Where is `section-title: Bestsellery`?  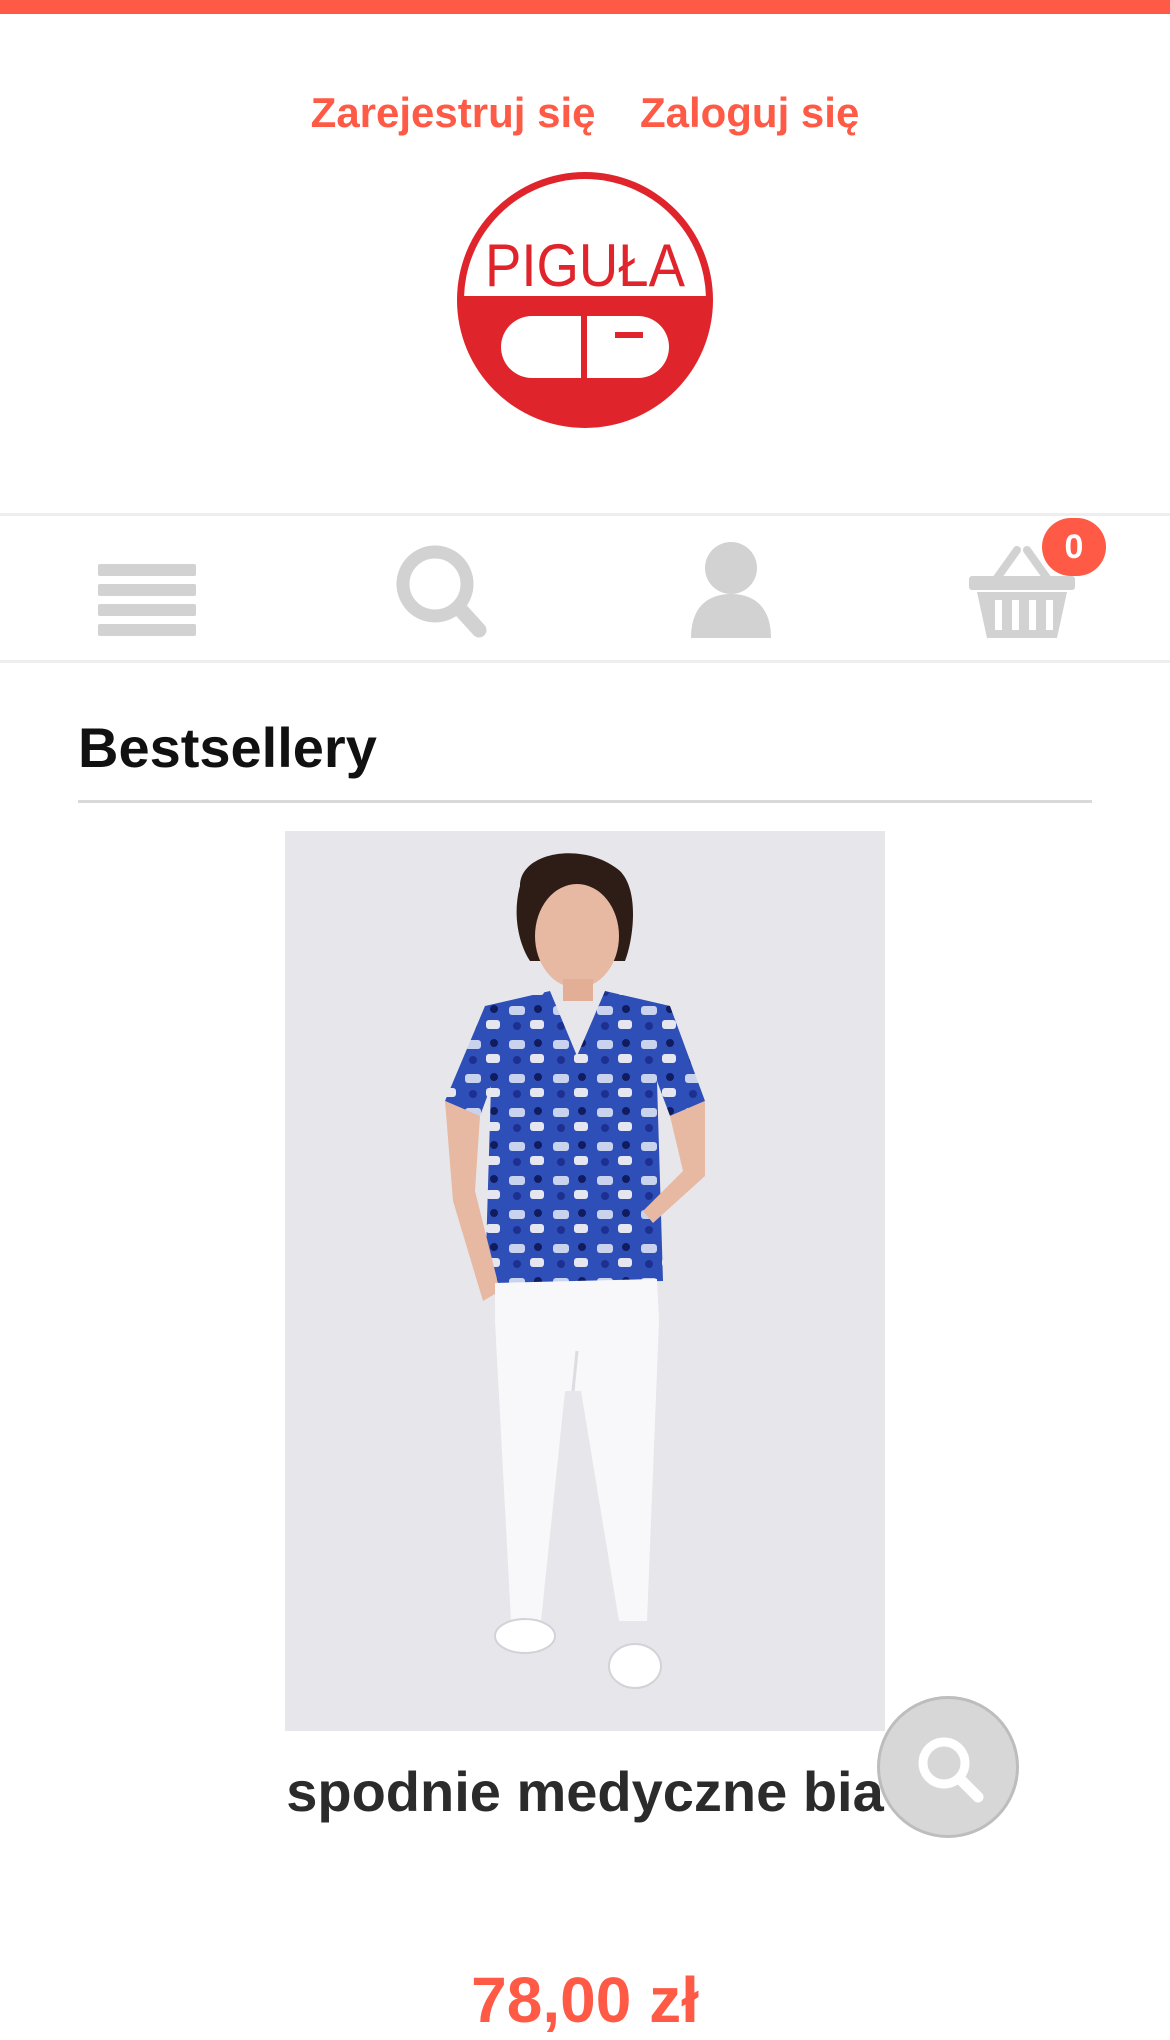
section-title: Bestsellery is located at coordinates (227, 747).